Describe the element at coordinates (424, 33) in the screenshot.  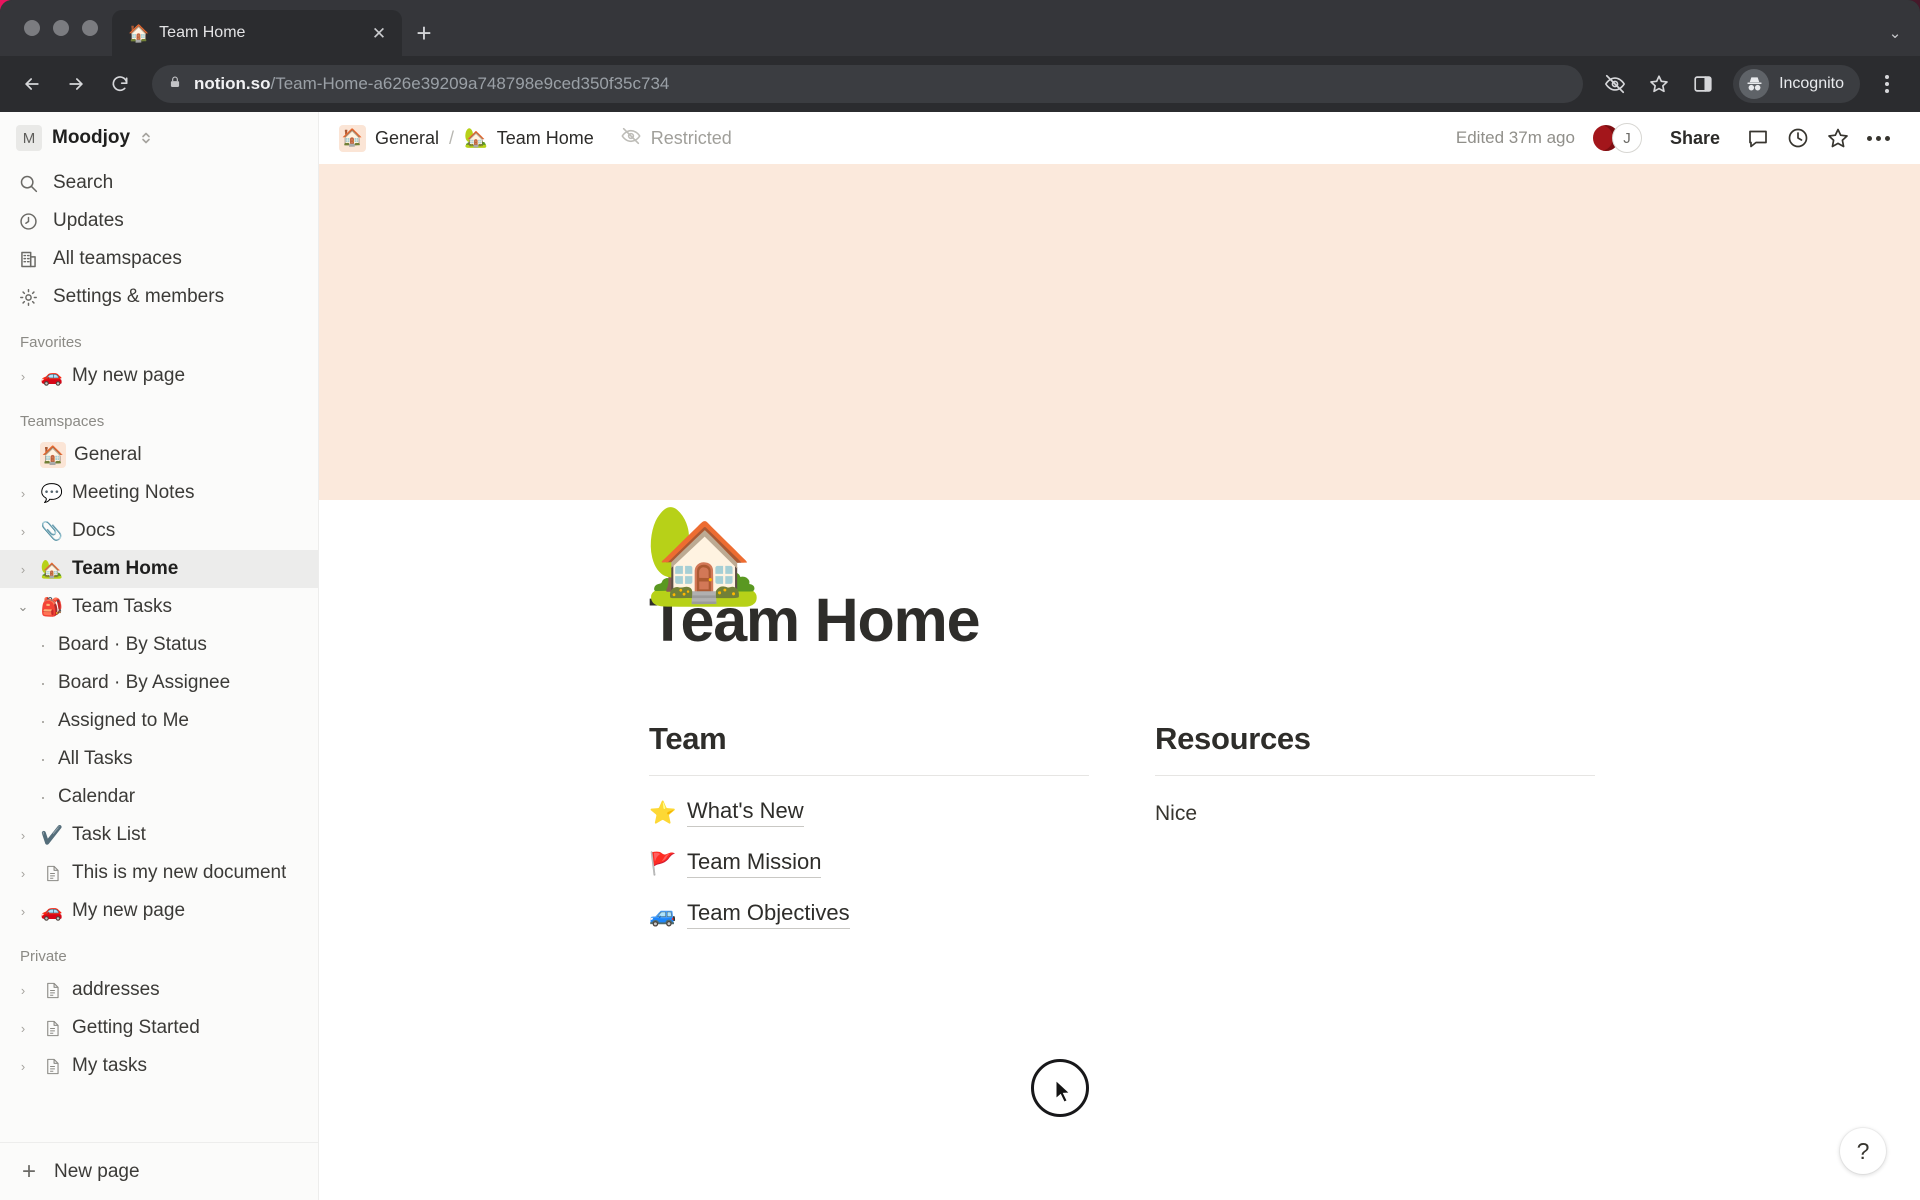
I see `new-tab-button: +` at that location.